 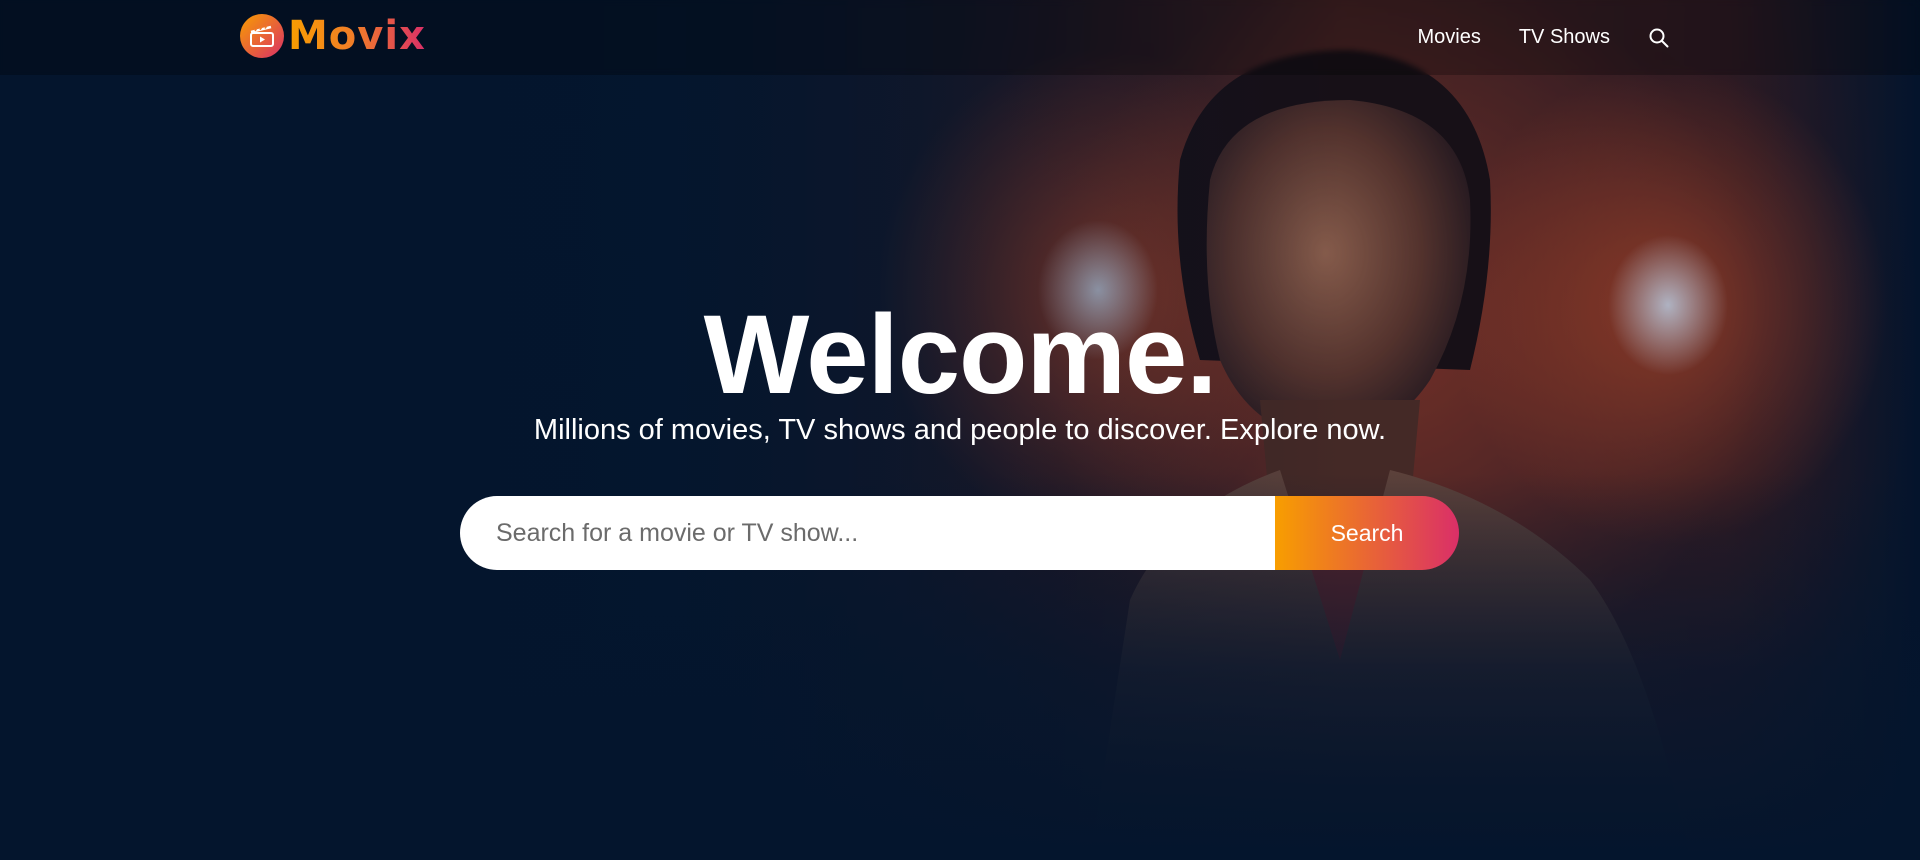 I want to click on nav-item-tv-shows: TV Shows, so click(x=1564, y=37).